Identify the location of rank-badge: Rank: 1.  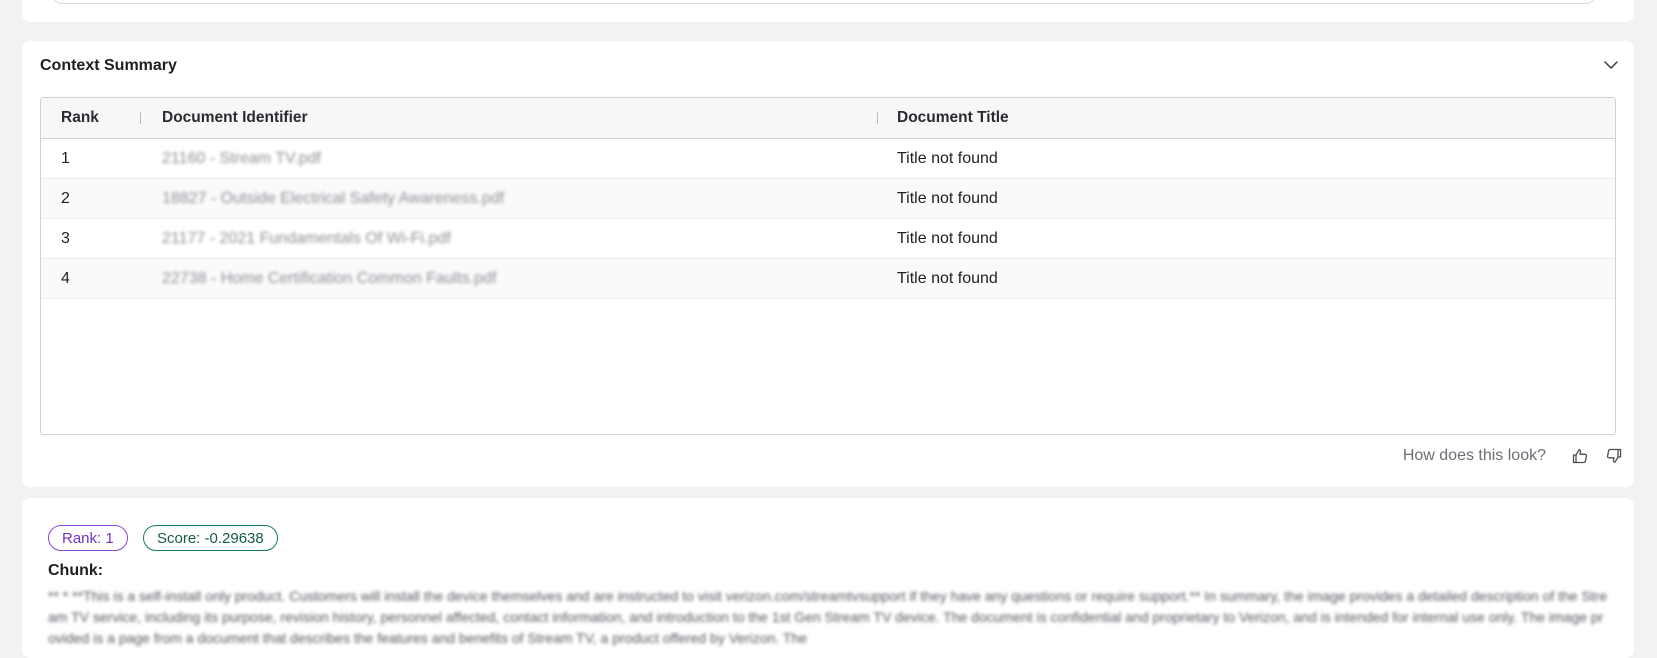
(88, 538).